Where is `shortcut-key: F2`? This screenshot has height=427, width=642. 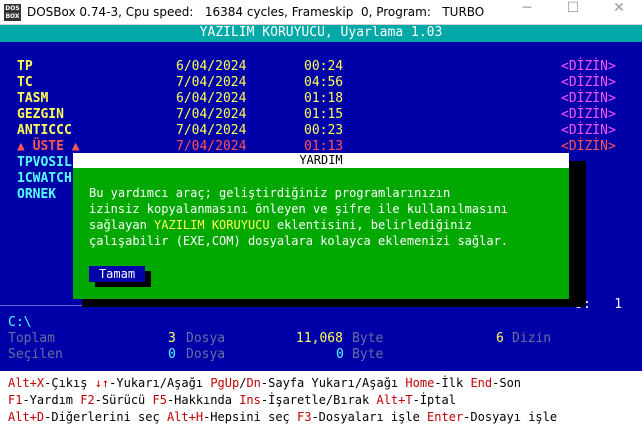 shortcut-key: F2 is located at coordinates (87, 400).